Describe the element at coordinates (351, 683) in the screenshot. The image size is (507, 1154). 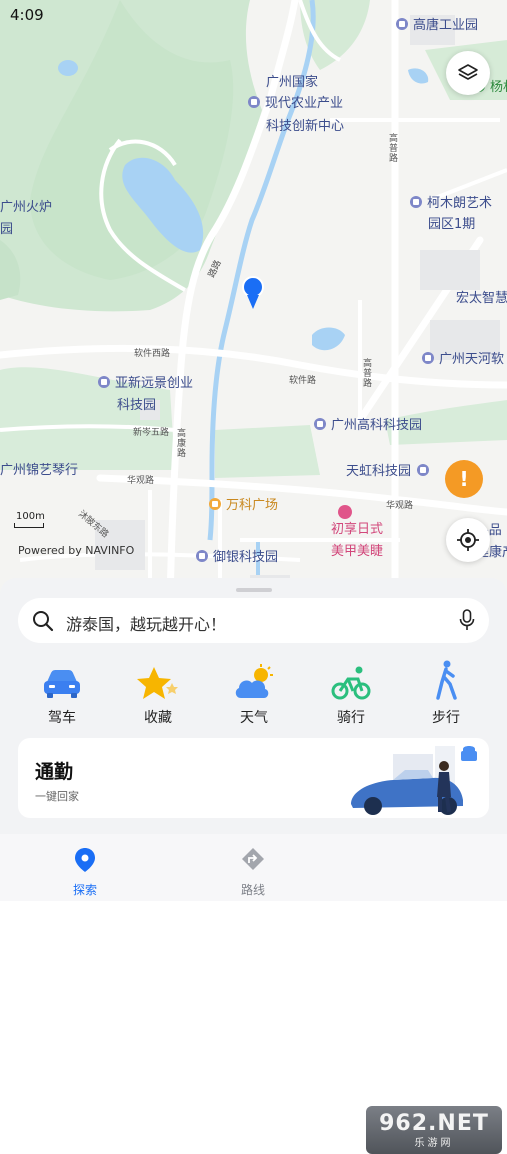
I see `bike-icon` at that location.